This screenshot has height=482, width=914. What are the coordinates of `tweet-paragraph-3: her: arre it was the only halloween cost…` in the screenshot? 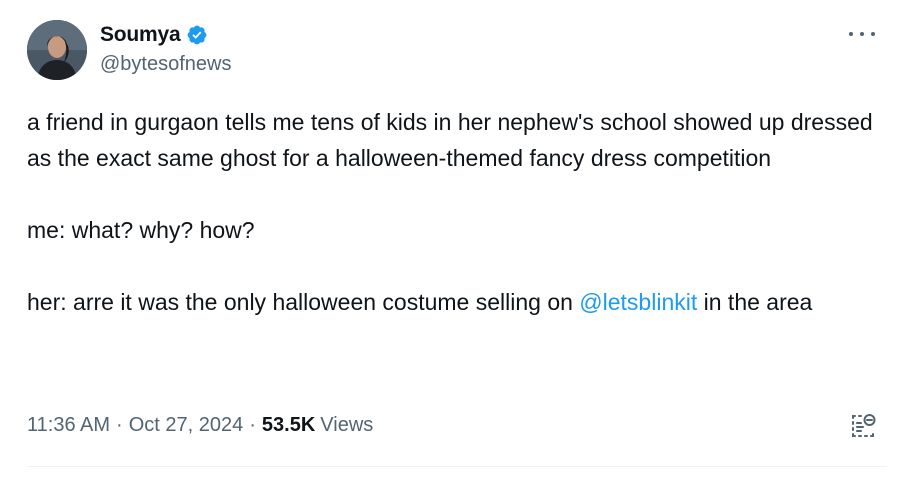 It's located at (457, 302).